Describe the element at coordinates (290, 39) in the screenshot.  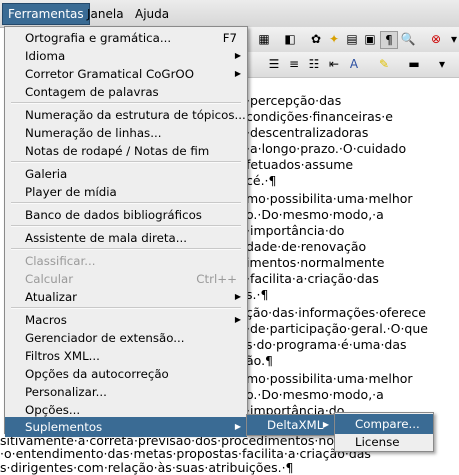
I see `draw-functions-icon: ◧` at that location.